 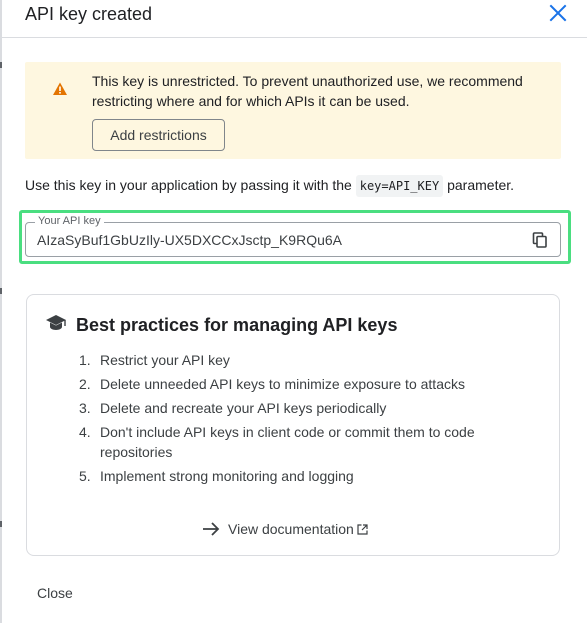 What do you see at coordinates (227, 476) in the screenshot?
I see `list-item-text: Implement strong monitoring and logging` at bounding box center [227, 476].